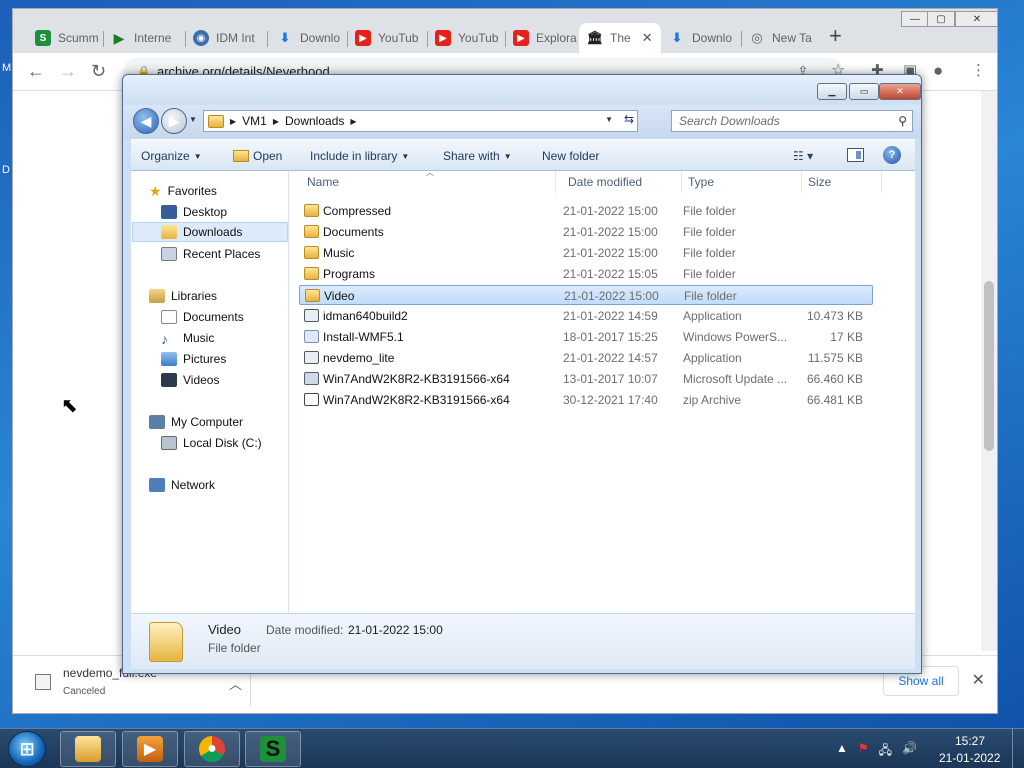 This screenshot has width=1024, height=768. What do you see at coordinates (157, 422) in the screenshot?
I see `computer-icon` at bounding box center [157, 422].